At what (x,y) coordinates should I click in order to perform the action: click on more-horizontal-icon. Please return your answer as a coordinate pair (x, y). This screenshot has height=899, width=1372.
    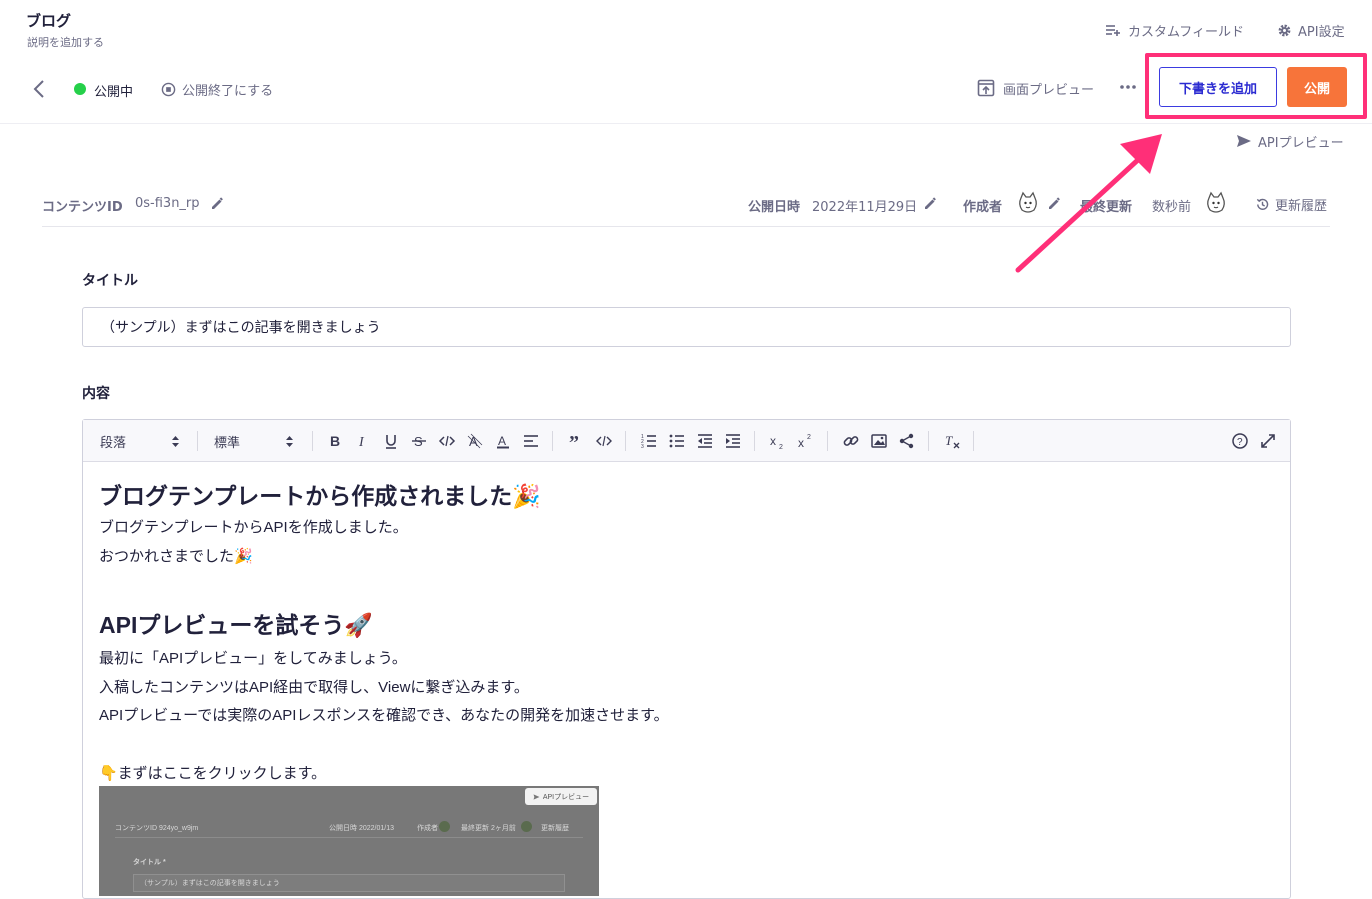
    Looking at the image, I should click on (1128, 87).